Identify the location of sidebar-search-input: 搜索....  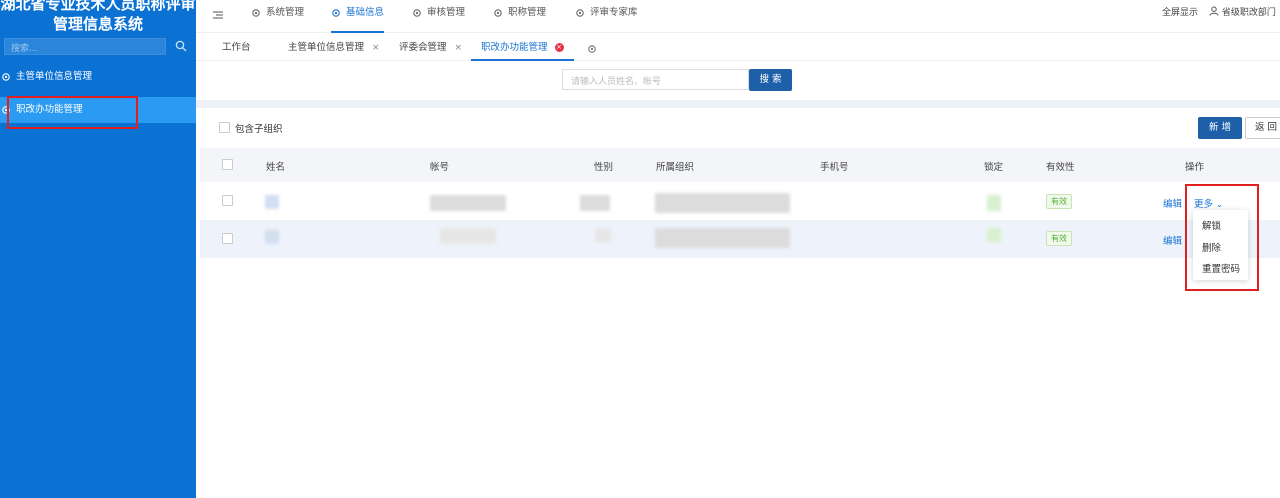
(85, 46).